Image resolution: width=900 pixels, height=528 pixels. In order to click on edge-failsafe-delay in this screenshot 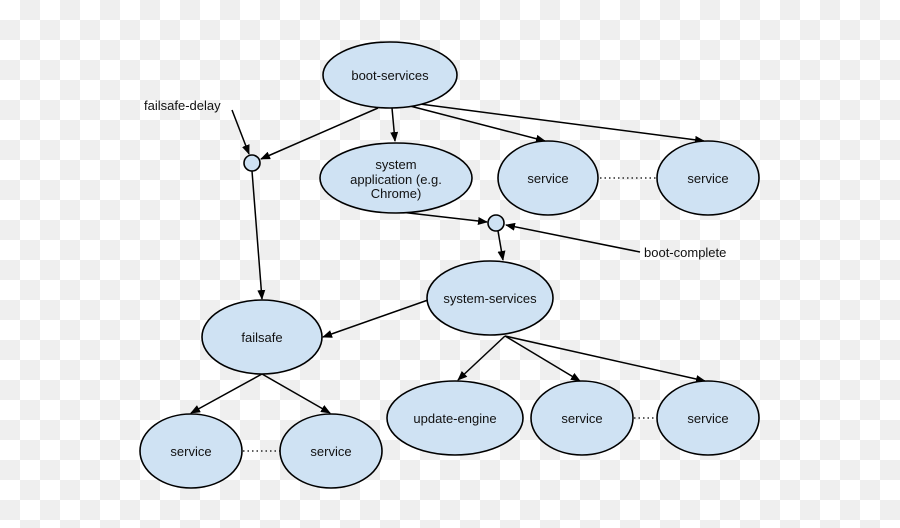, I will do `click(240, 132)`.